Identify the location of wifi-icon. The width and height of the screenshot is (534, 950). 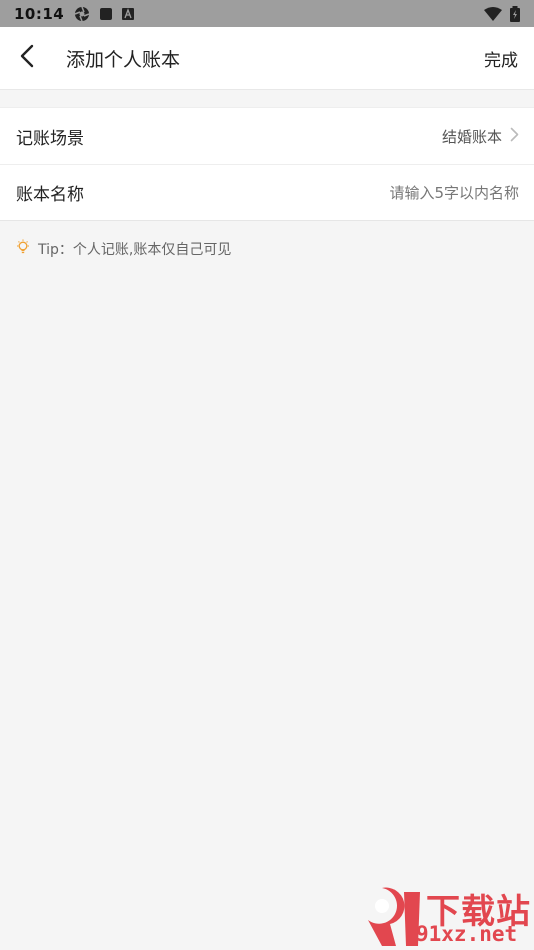
(493, 13).